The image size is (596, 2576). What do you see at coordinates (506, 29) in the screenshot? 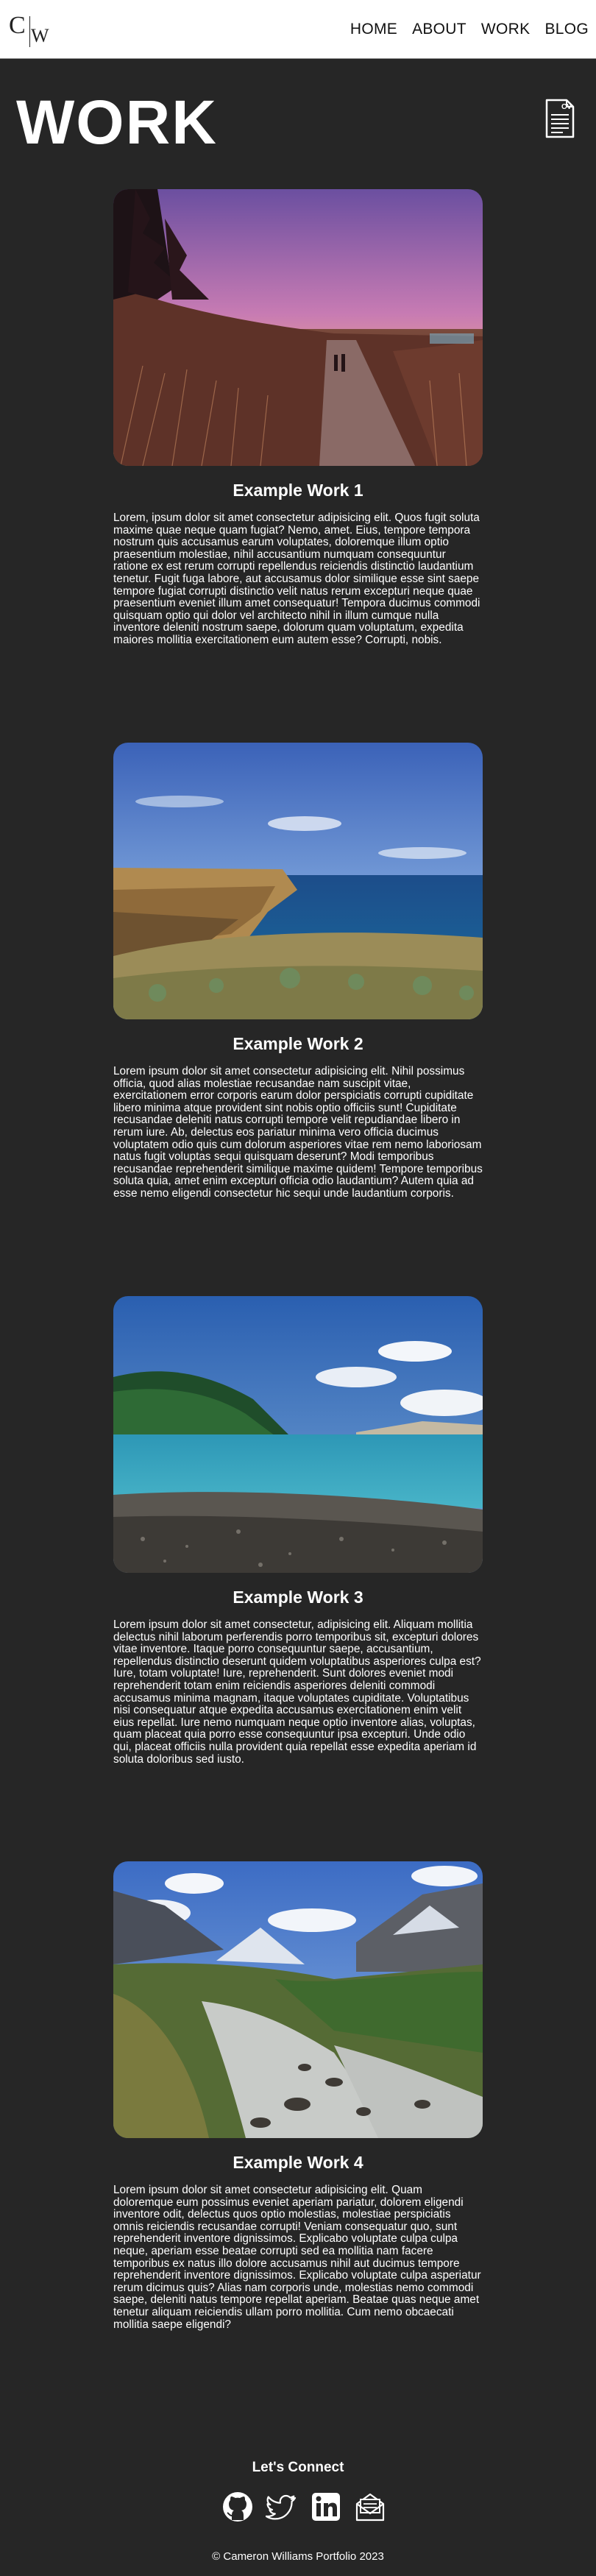
I see `nav-work-link: WORK` at bounding box center [506, 29].